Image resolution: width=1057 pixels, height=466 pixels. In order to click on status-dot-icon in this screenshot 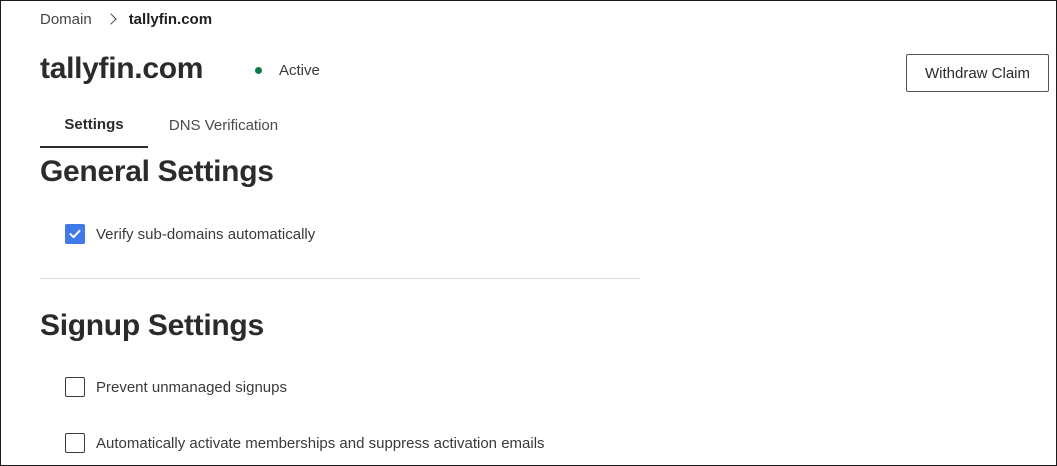, I will do `click(258, 70)`.